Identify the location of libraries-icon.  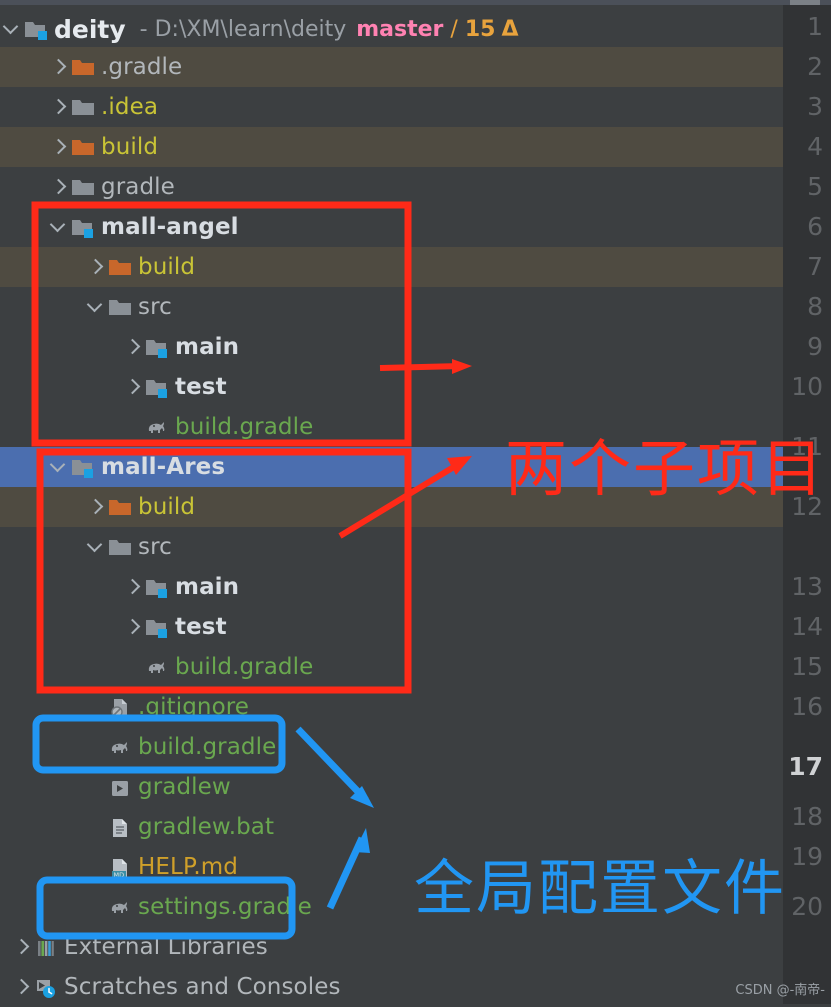
(45, 947).